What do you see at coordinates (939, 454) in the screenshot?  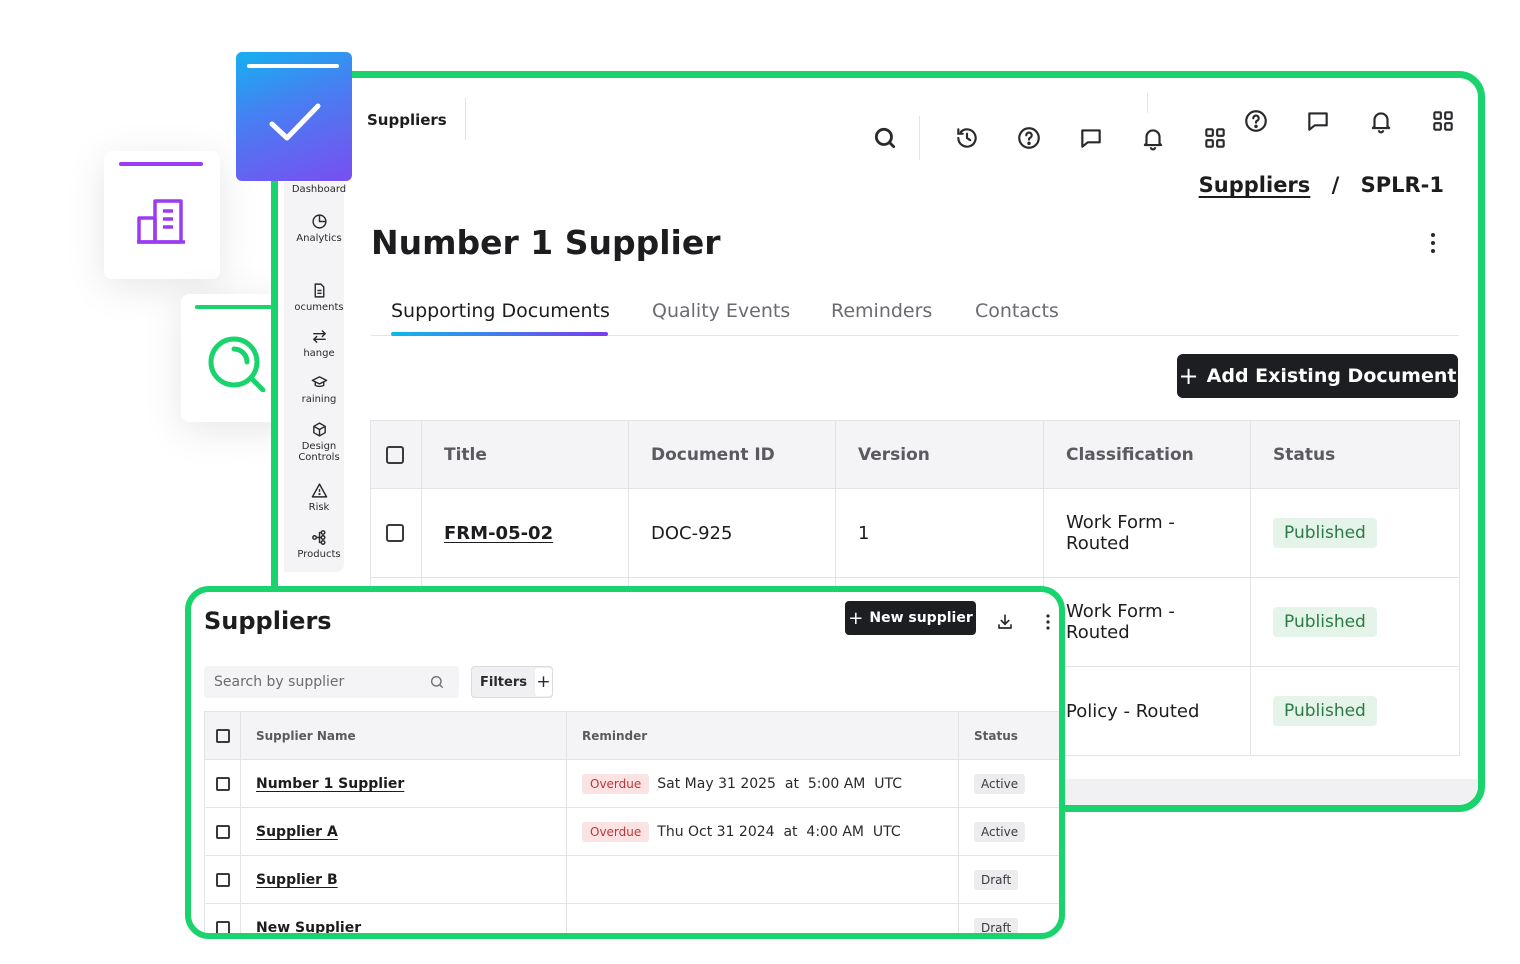 I see `column-header-version: Version` at bounding box center [939, 454].